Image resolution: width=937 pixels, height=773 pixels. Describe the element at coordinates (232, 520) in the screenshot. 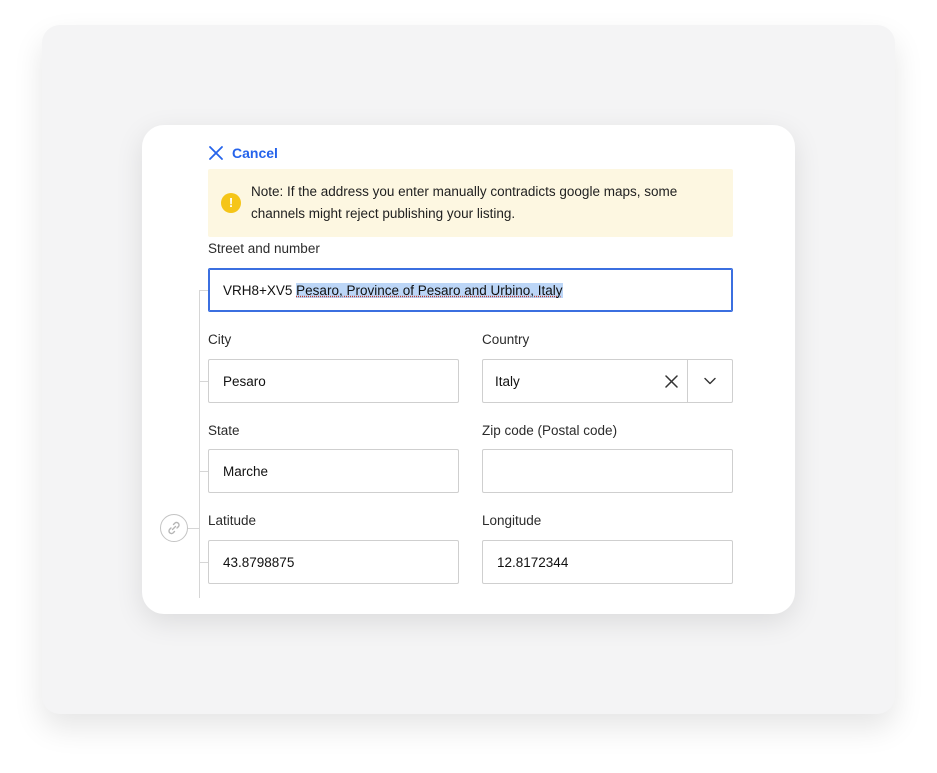

I see `latitude-label: Latitude` at that location.